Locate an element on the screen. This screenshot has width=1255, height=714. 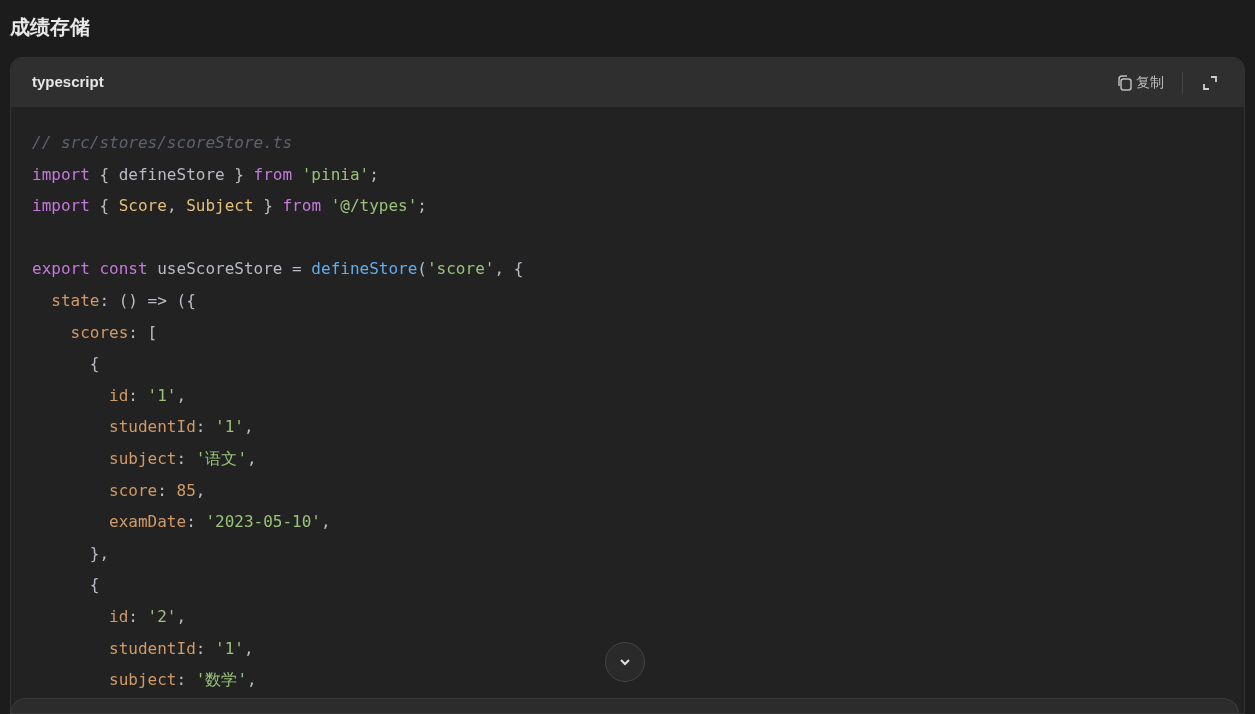
code-line: }, is located at coordinates (99, 553).